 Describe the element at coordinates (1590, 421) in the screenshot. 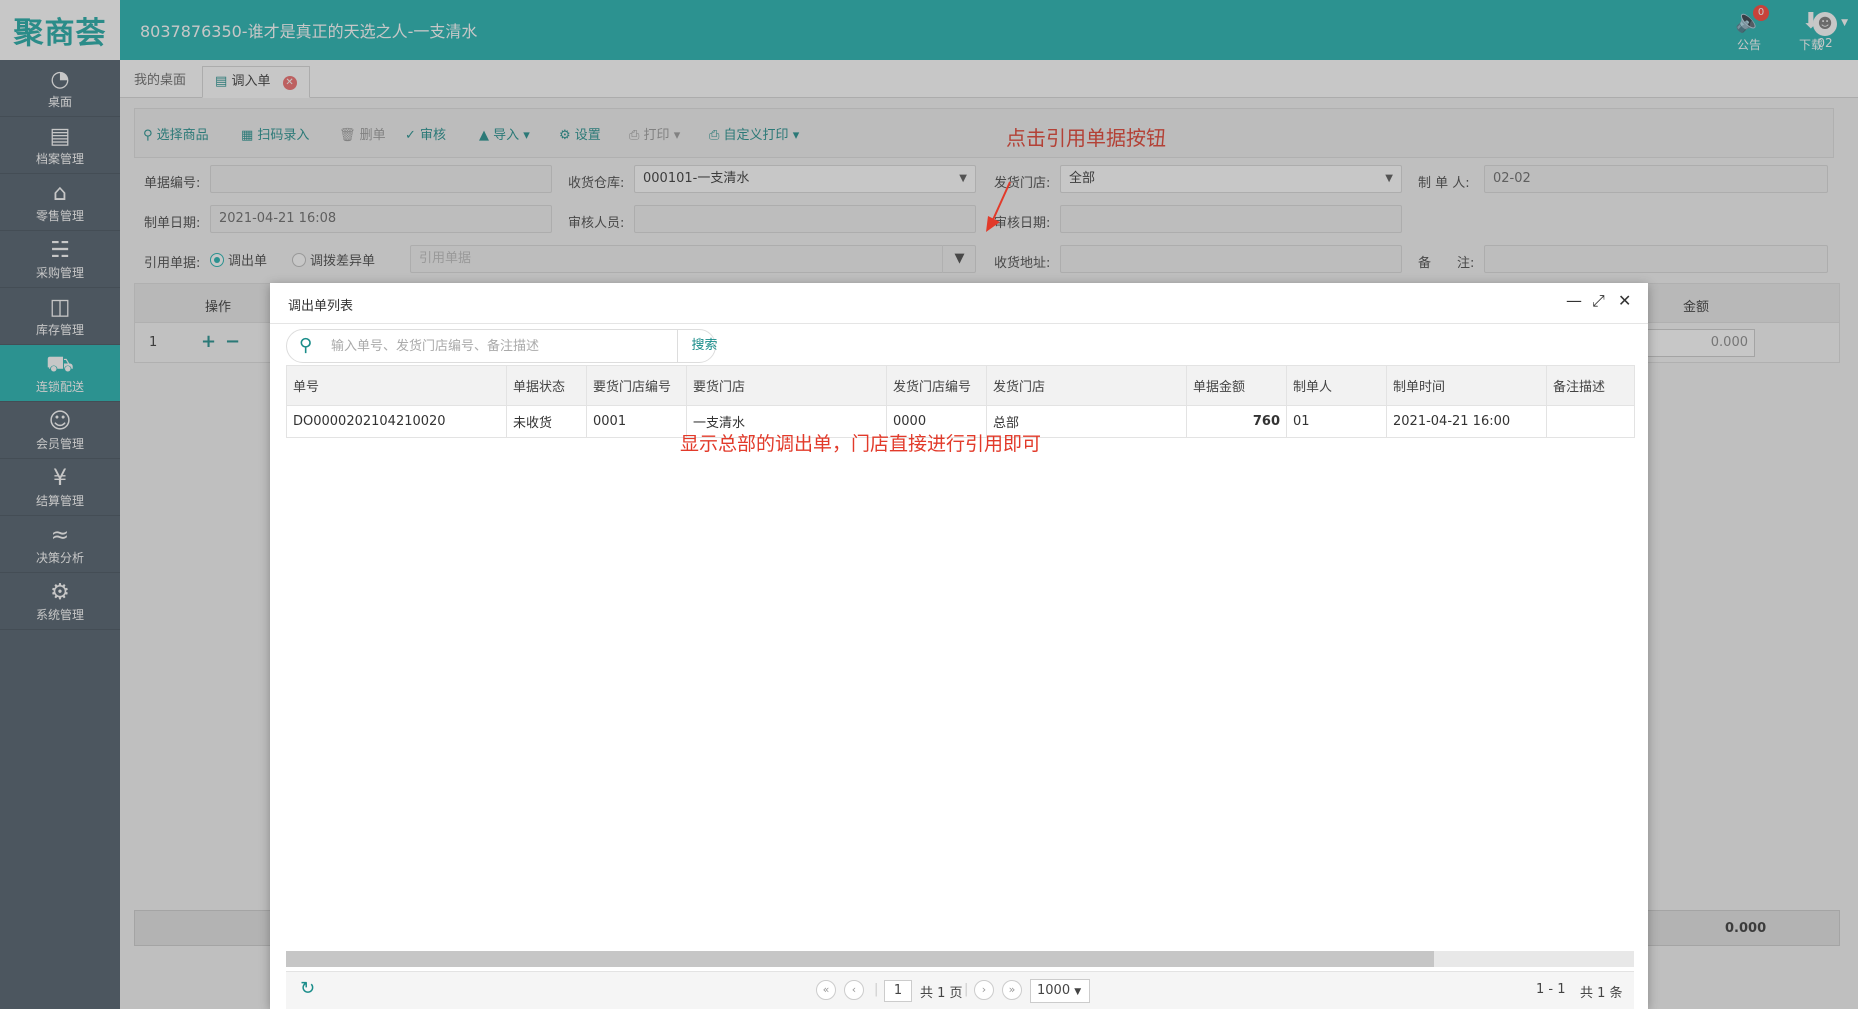

I see `note-cell` at that location.